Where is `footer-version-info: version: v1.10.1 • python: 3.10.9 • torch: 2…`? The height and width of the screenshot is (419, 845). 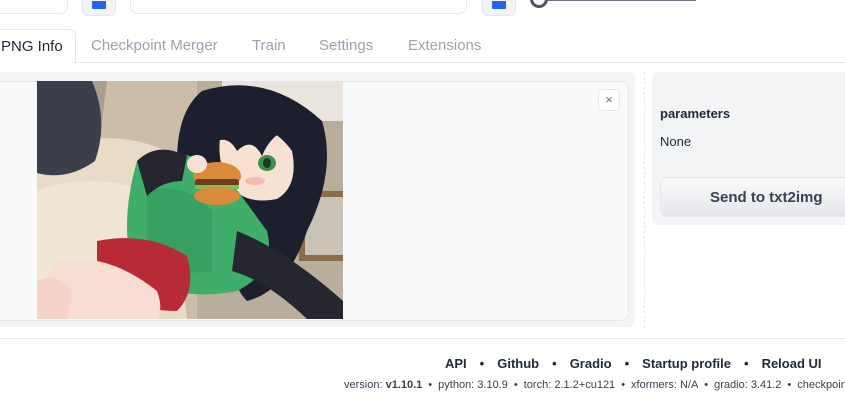
footer-version-info: version: v1.10.1 • python: 3.10.9 • torch: 2… is located at coordinates (594, 385).